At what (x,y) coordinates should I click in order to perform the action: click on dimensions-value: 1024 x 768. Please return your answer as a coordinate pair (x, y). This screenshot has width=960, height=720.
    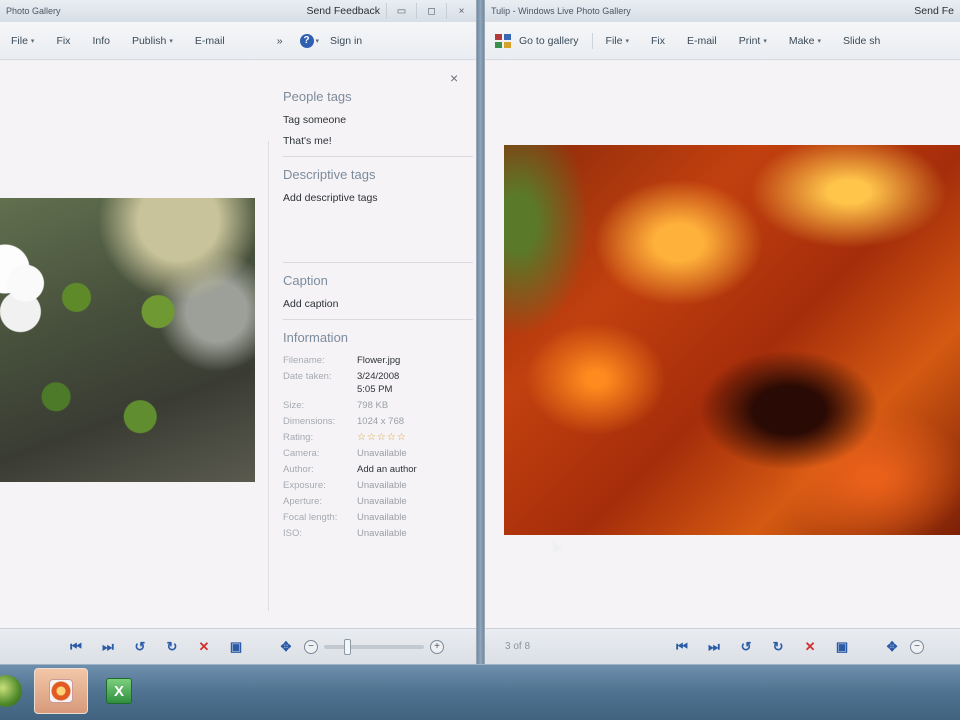
    Looking at the image, I should click on (381, 421).